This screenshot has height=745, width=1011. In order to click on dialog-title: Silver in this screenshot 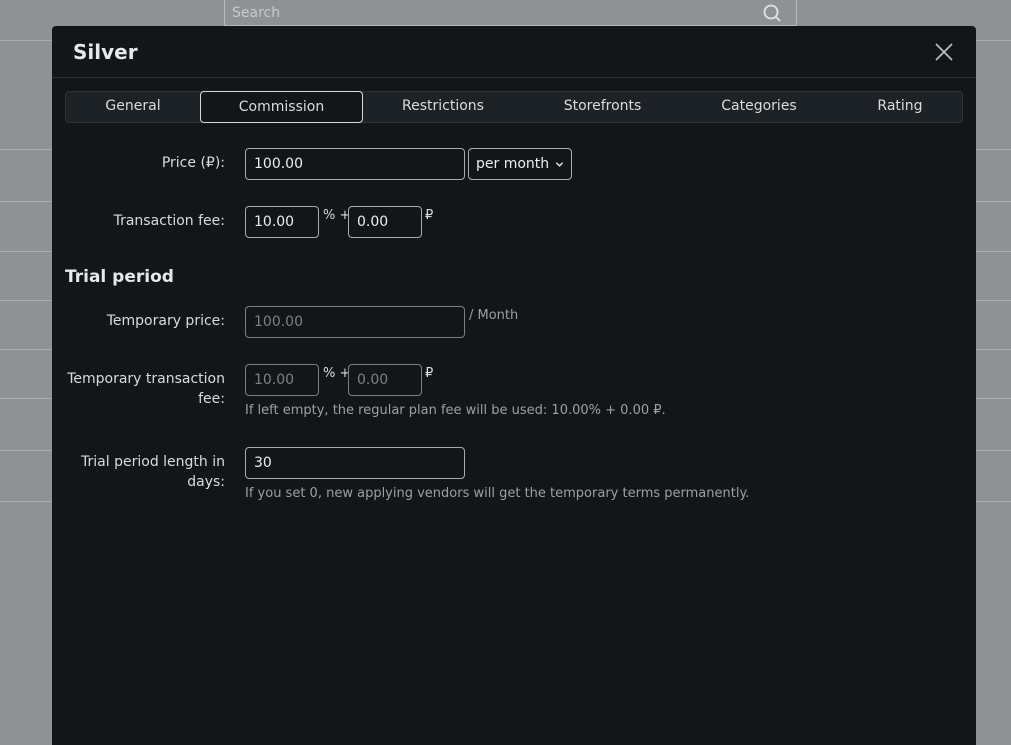, I will do `click(105, 52)`.